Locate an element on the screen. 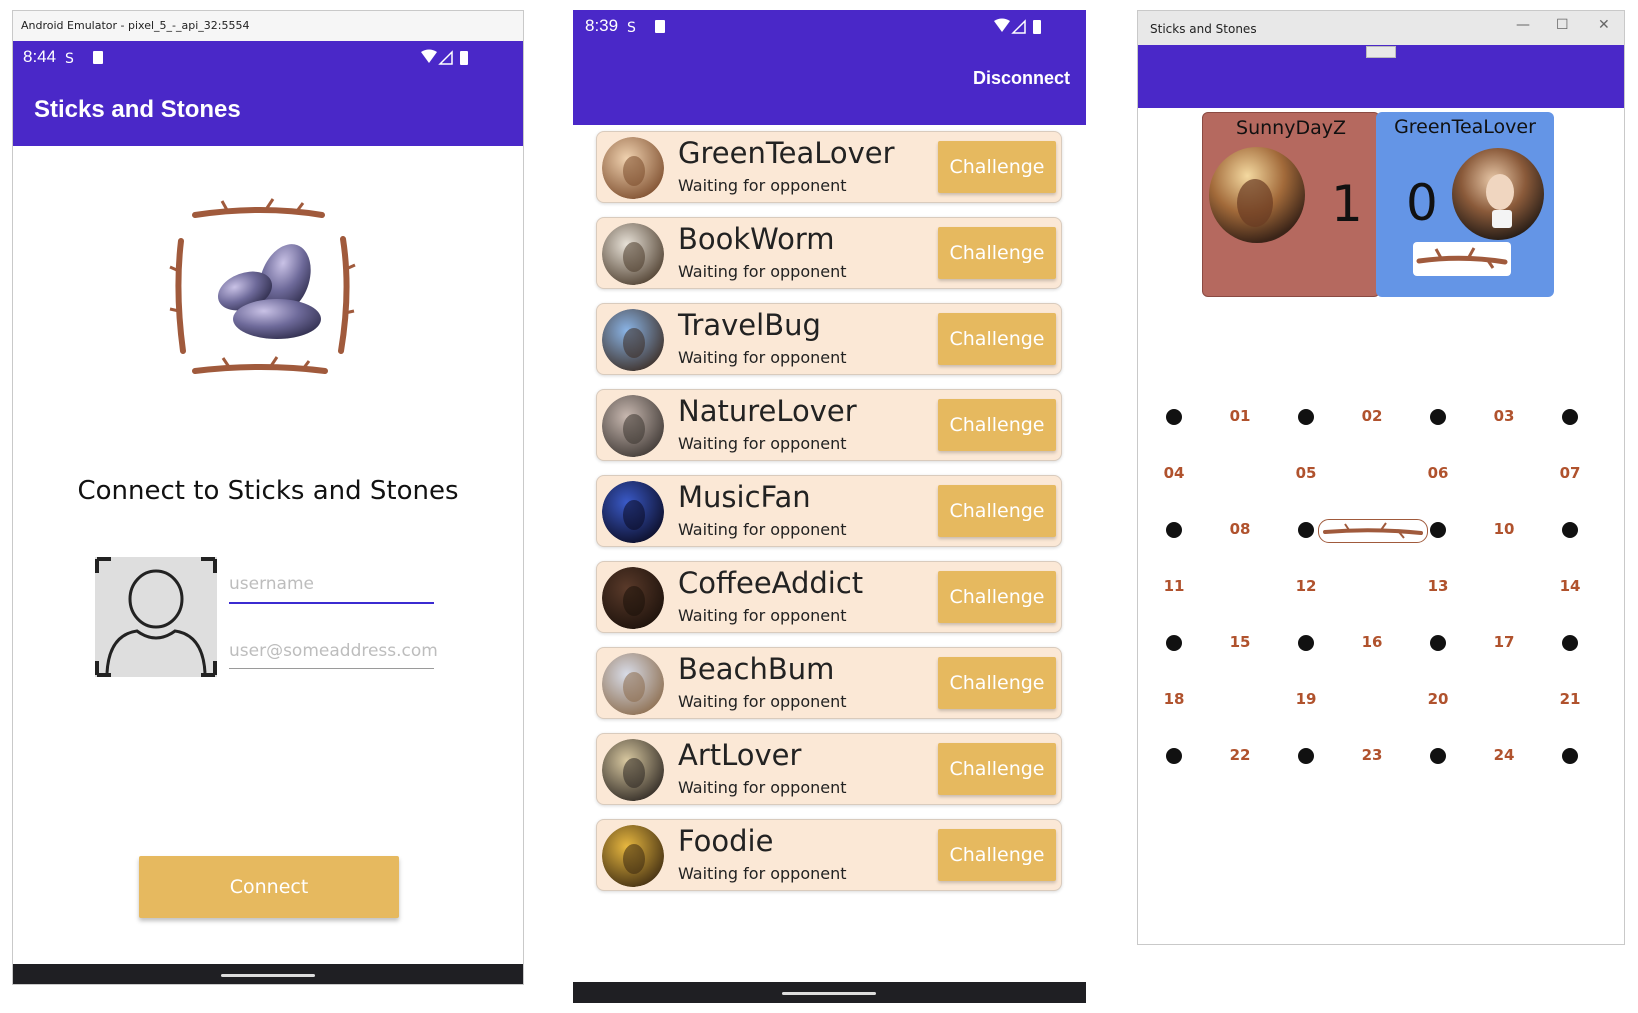  stick-icon is located at coordinates (1462, 258).